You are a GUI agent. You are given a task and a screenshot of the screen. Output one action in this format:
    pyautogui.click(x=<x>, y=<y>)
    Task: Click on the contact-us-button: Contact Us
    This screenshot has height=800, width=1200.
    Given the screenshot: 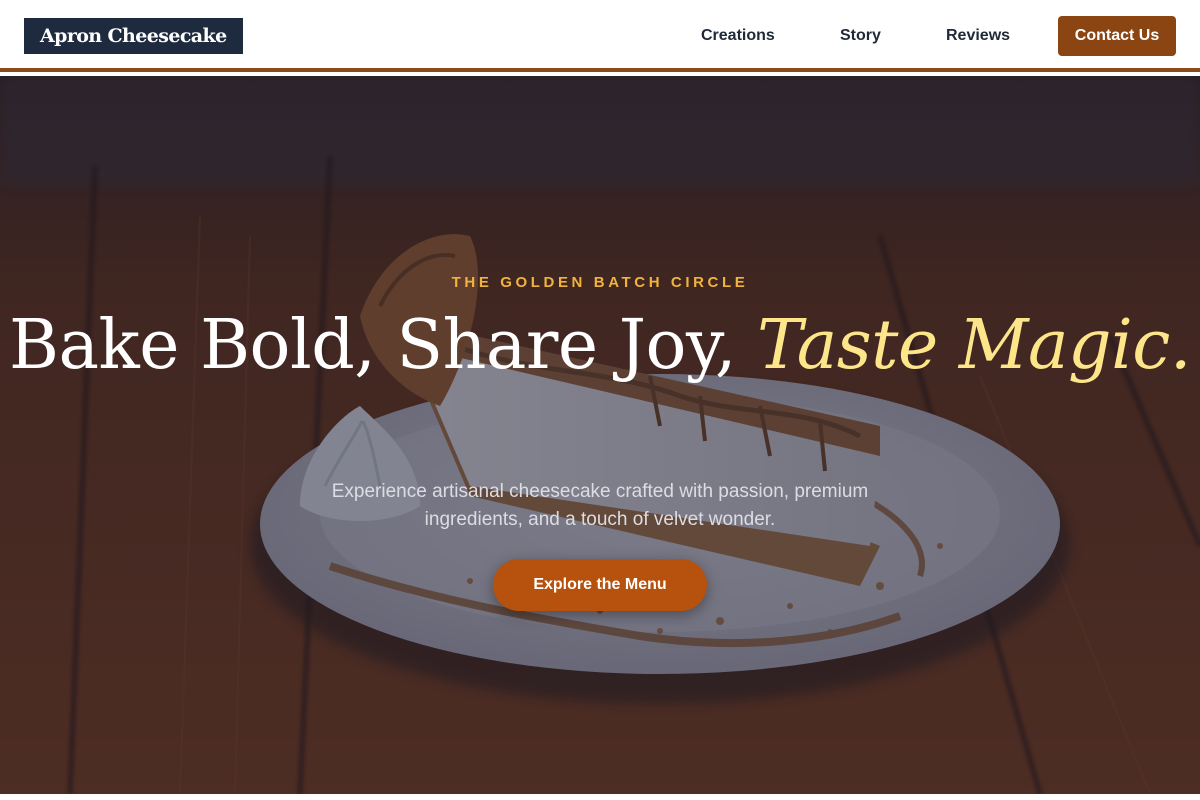 What is the action you would take?
    pyautogui.click(x=1117, y=36)
    